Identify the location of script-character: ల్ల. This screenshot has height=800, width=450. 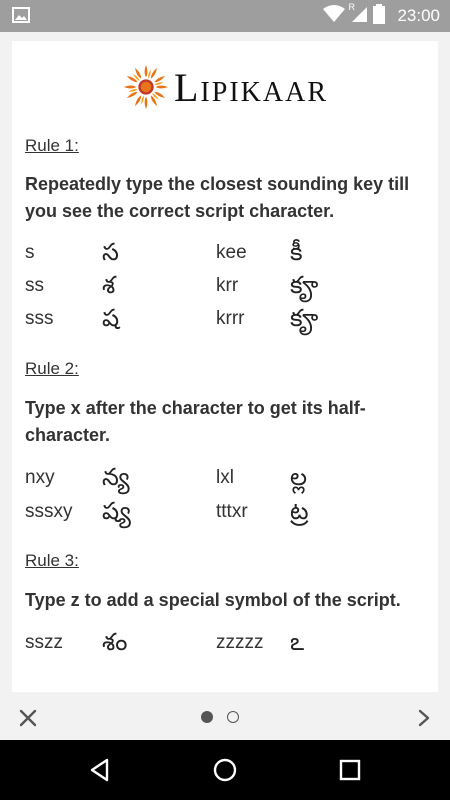
(299, 477).